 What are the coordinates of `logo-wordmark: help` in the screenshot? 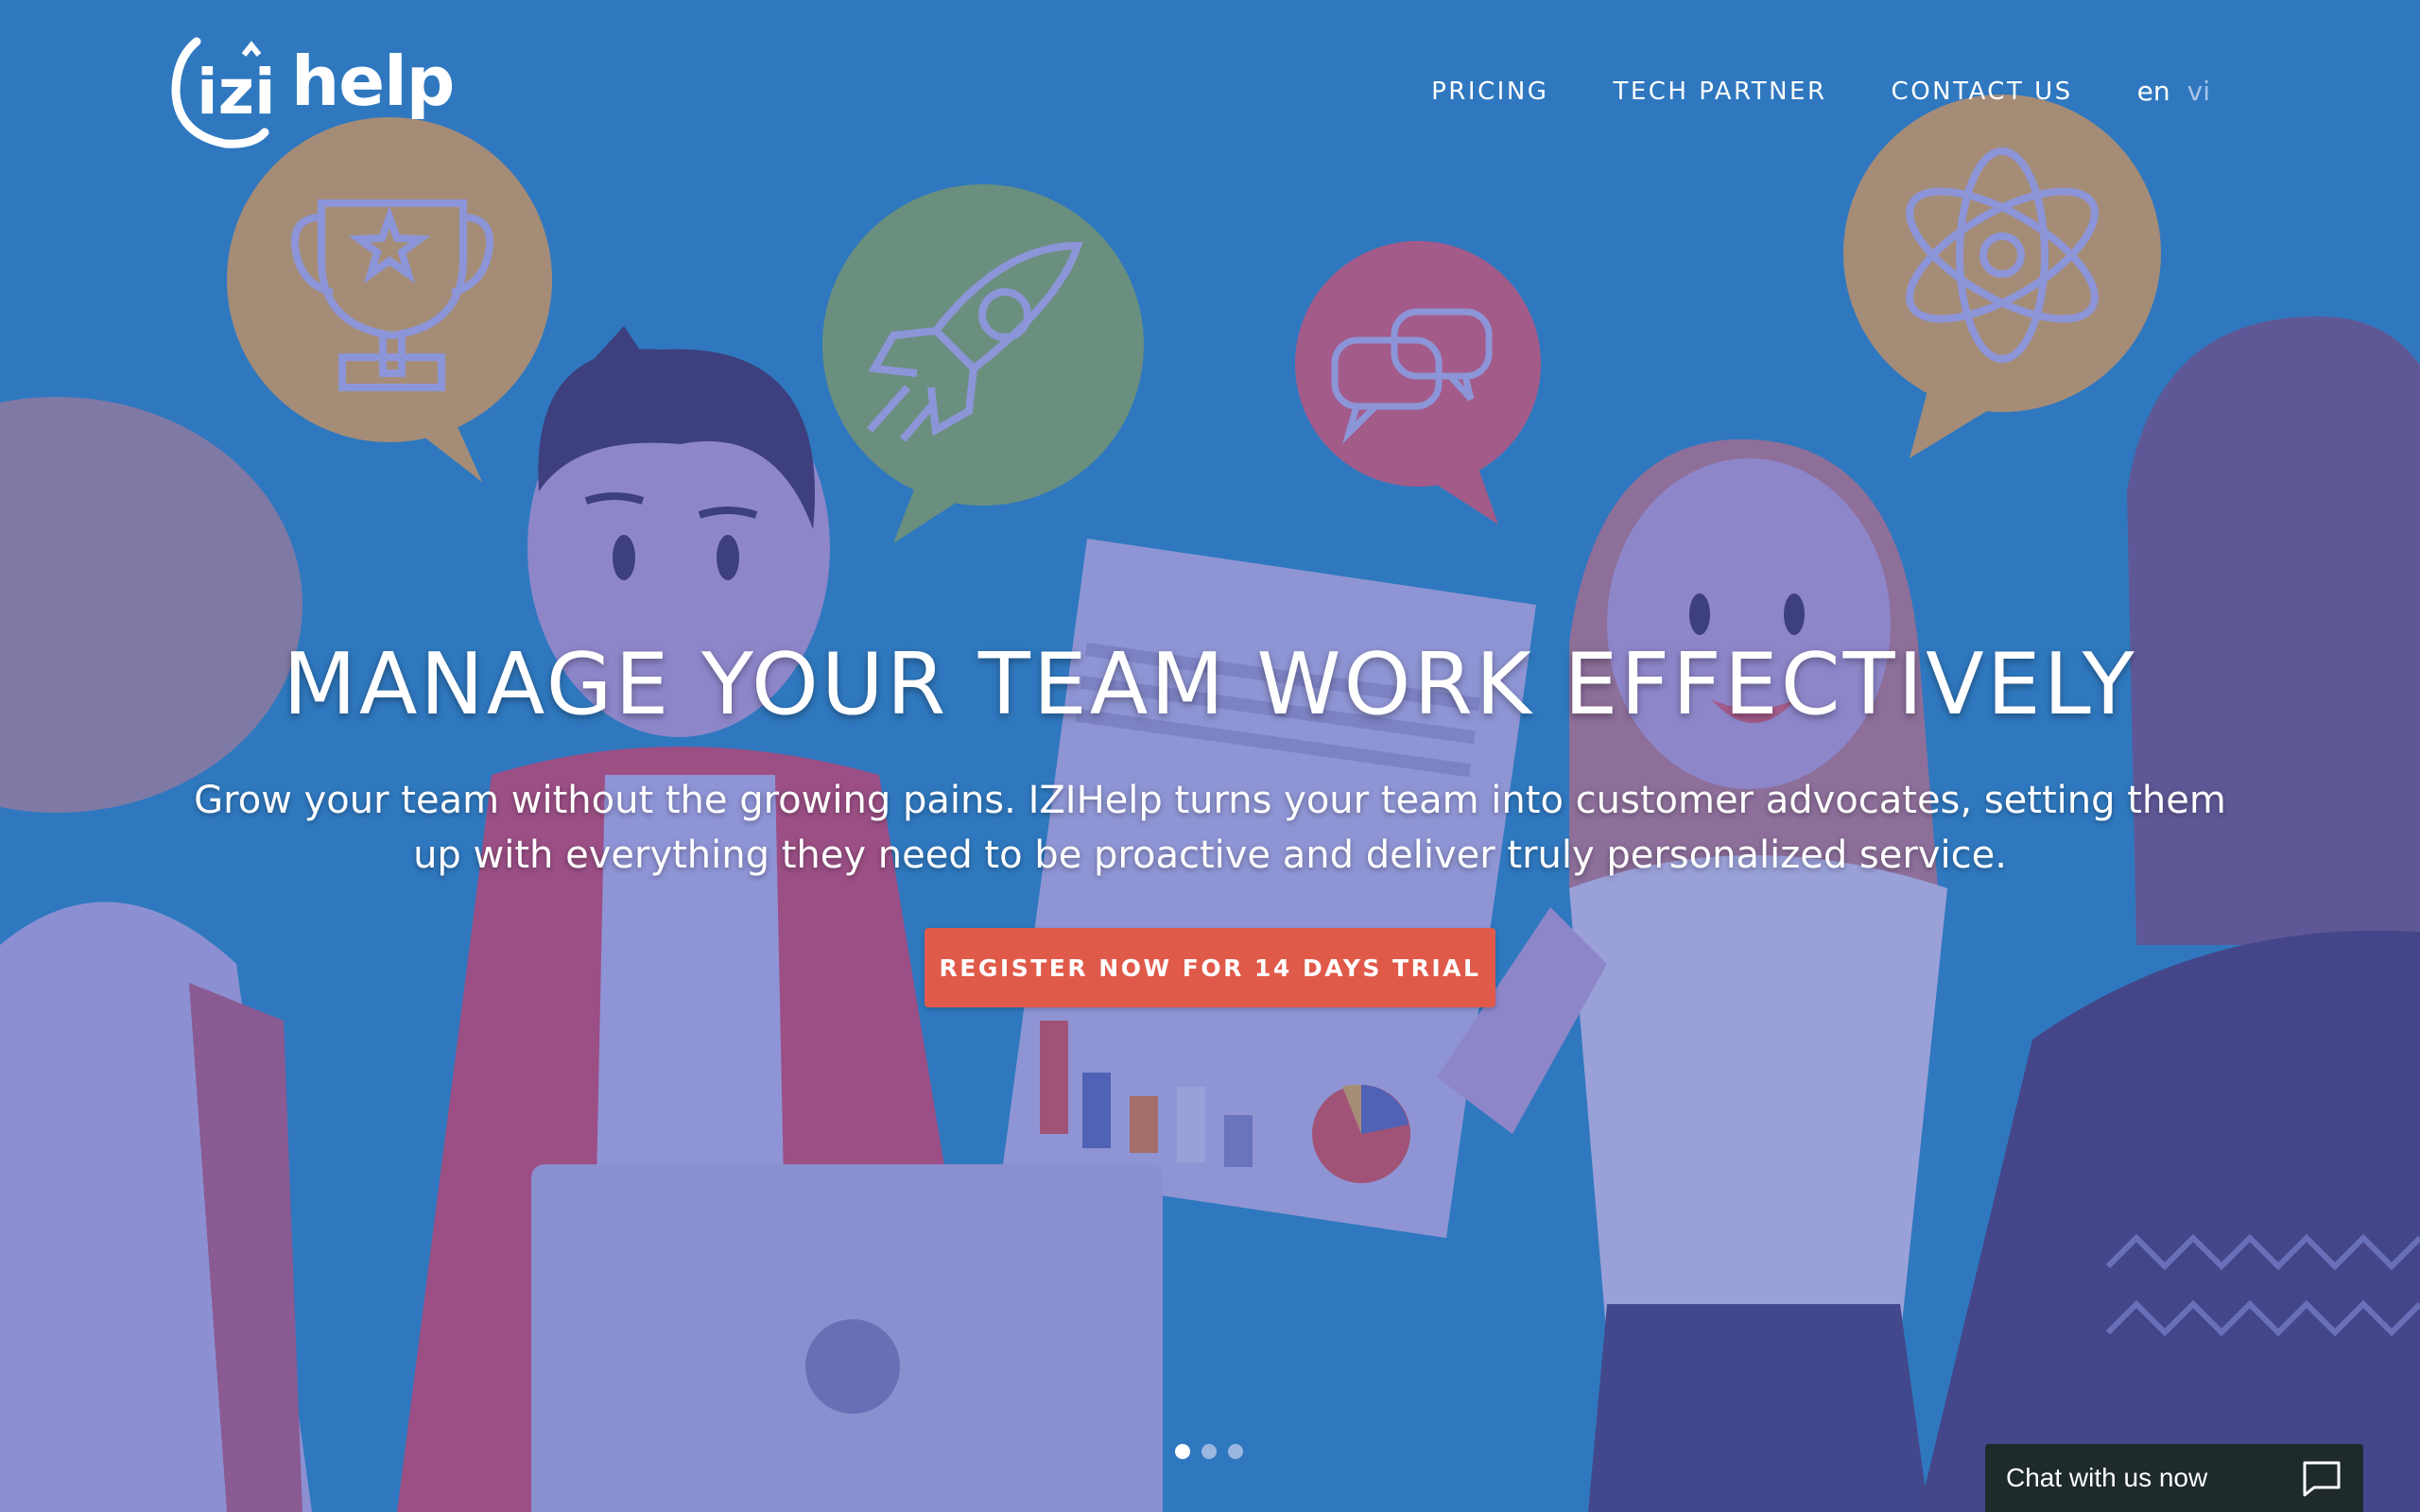 It's located at (373, 81).